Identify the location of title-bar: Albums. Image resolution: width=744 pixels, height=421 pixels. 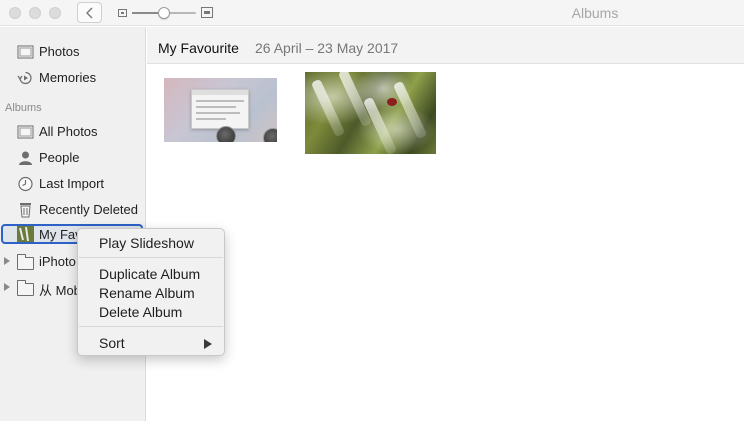
(372, 13).